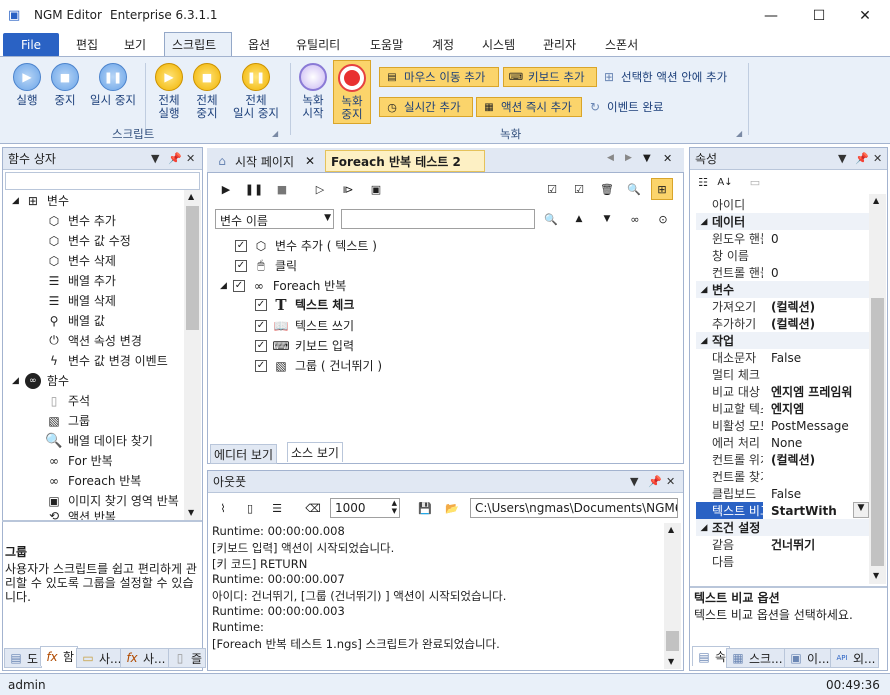  I want to click on list-icon: ☰, so click(277, 508).